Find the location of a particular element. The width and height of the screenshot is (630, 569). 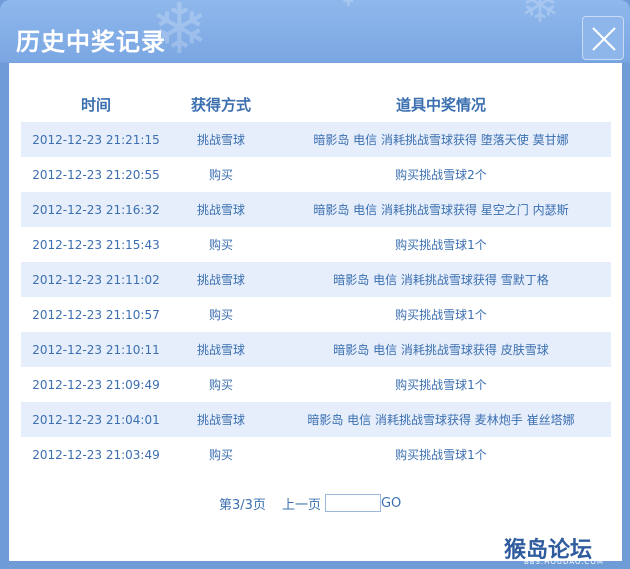

go-button: GO is located at coordinates (391, 503).